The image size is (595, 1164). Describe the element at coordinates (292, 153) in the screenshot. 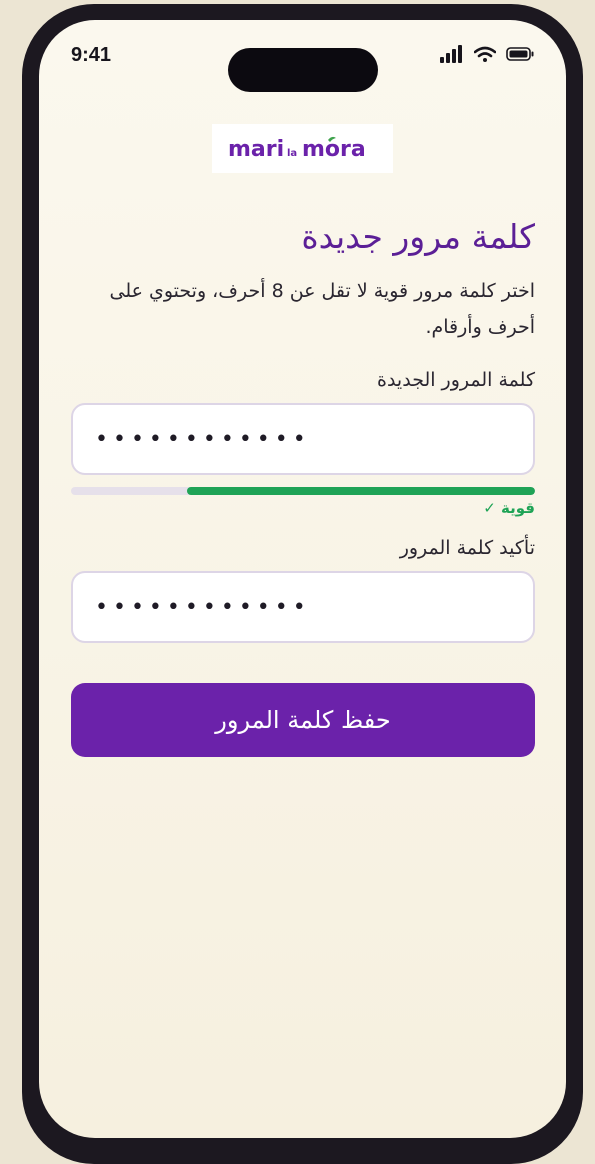

I see `logo-word2: la` at that location.